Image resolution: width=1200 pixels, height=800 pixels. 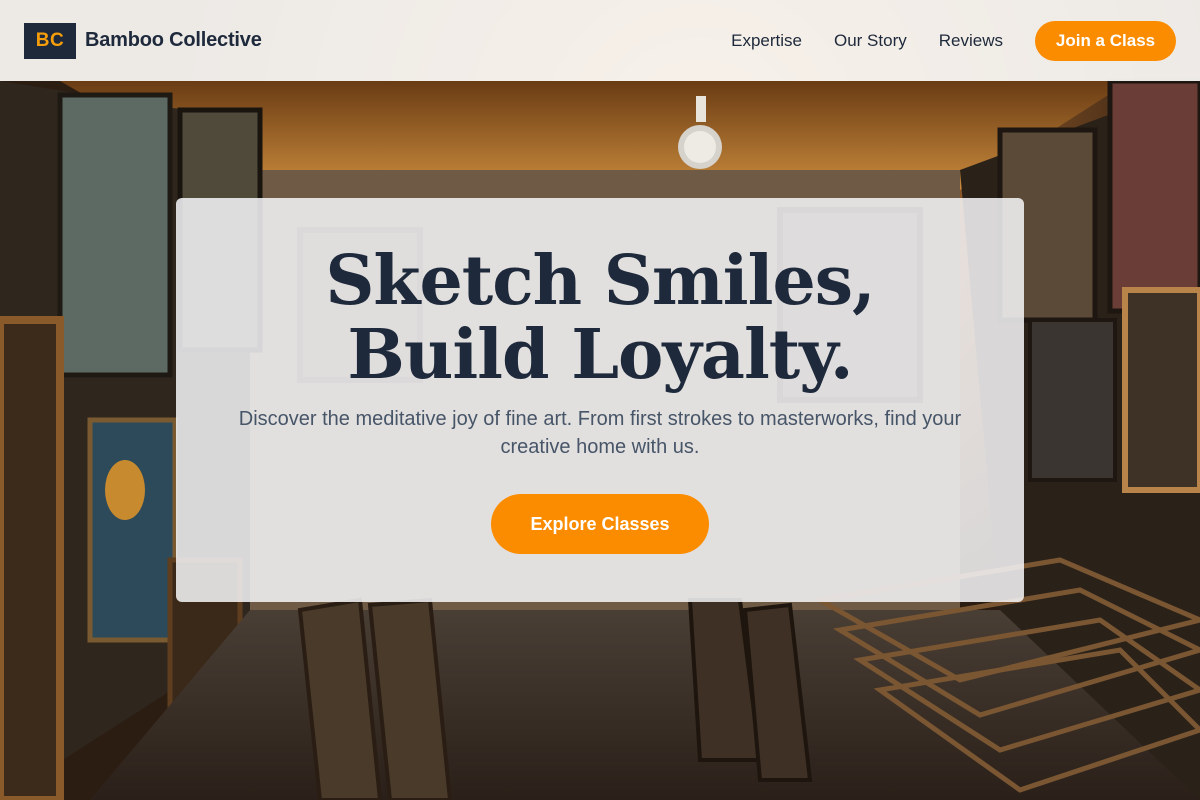 What do you see at coordinates (1105, 40) in the screenshot?
I see `join-class-button: Join a Class` at bounding box center [1105, 40].